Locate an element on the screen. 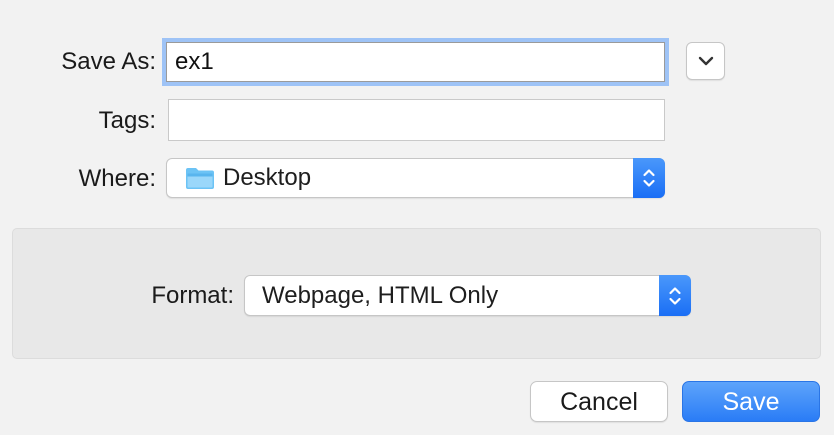  format-popup: Webpage, HTML Only is located at coordinates (467, 295).